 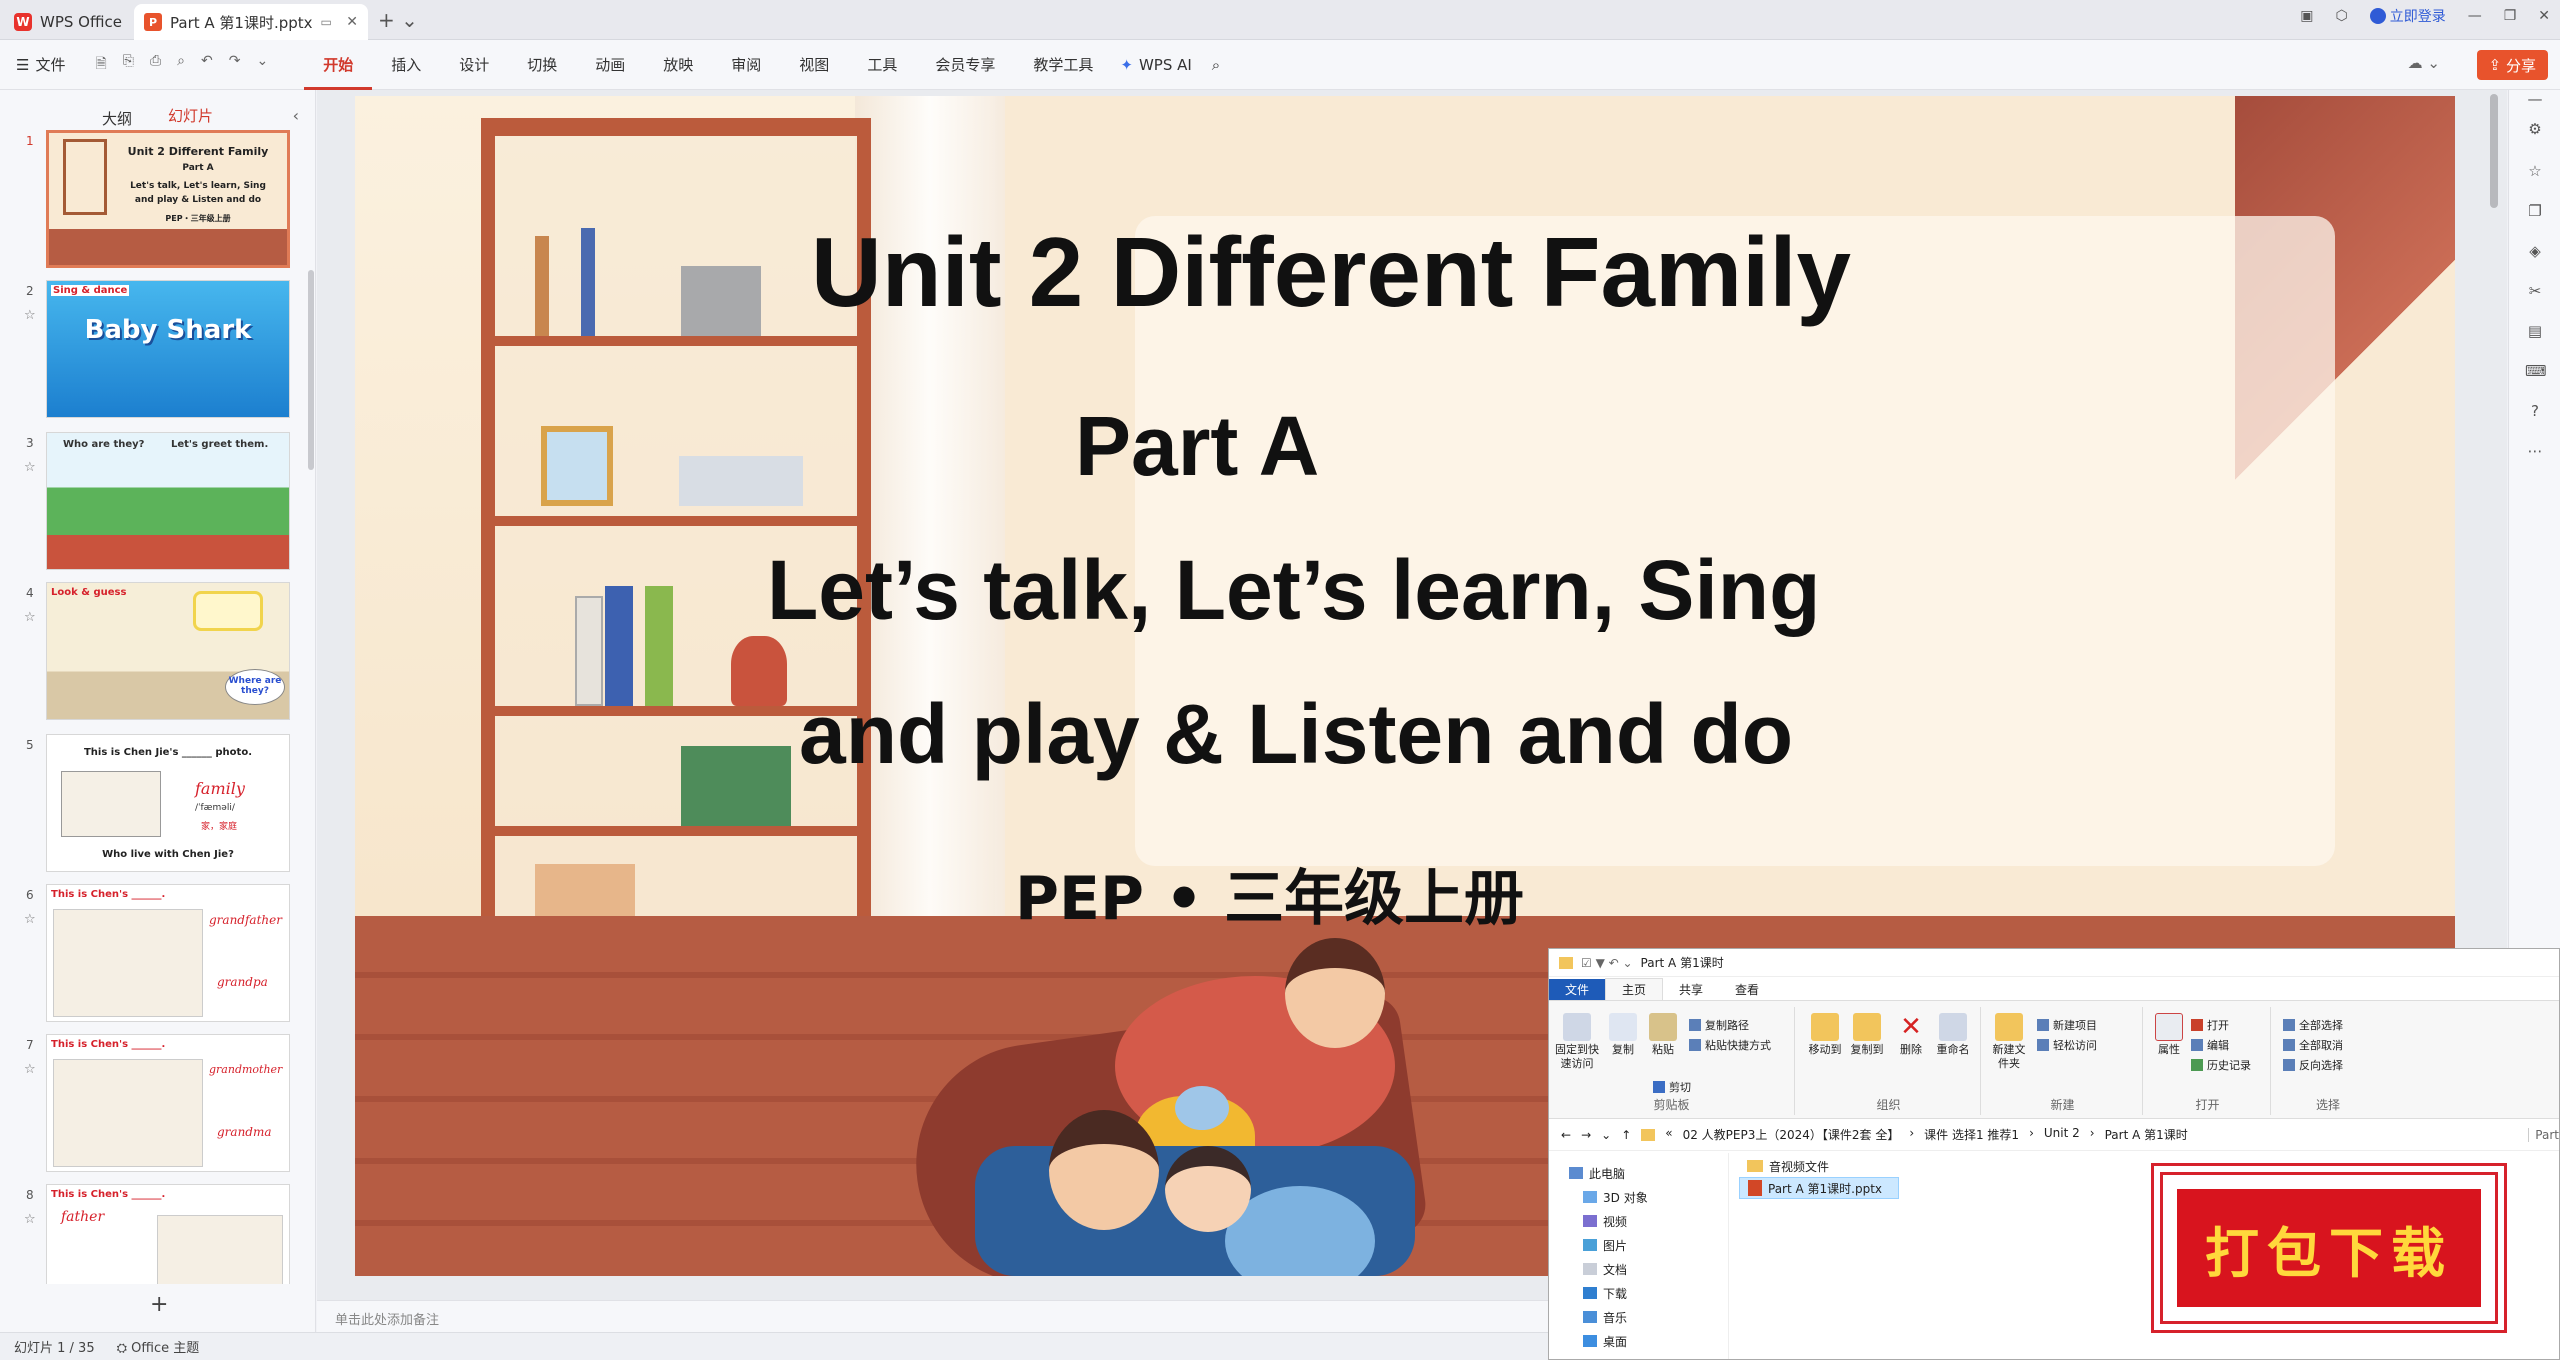 What do you see at coordinates (352, 22) in the screenshot?
I see `close-icon: ✕` at bounding box center [352, 22].